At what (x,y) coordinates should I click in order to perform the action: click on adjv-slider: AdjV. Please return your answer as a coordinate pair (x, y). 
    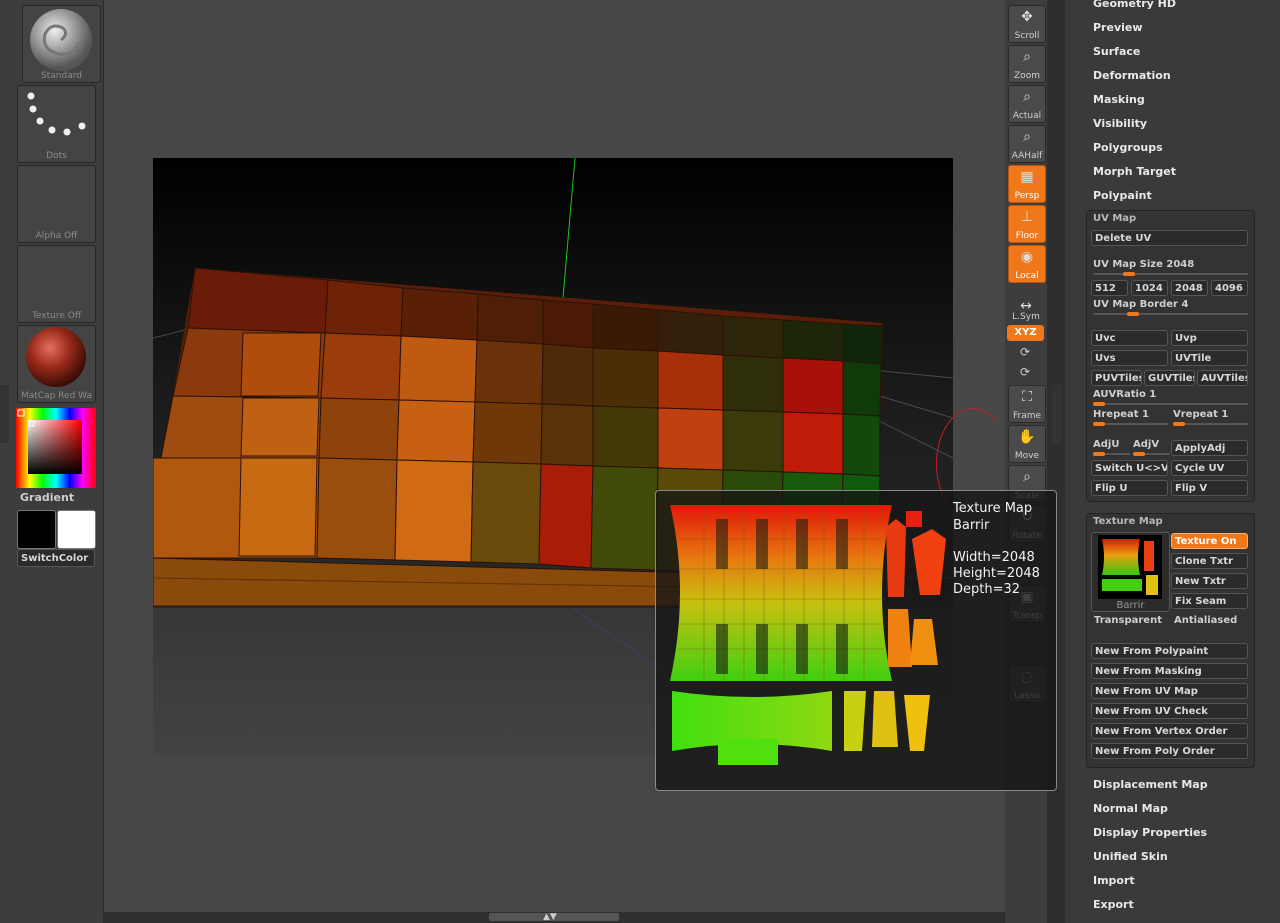
    Looking at the image, I should click on (1151, 447).